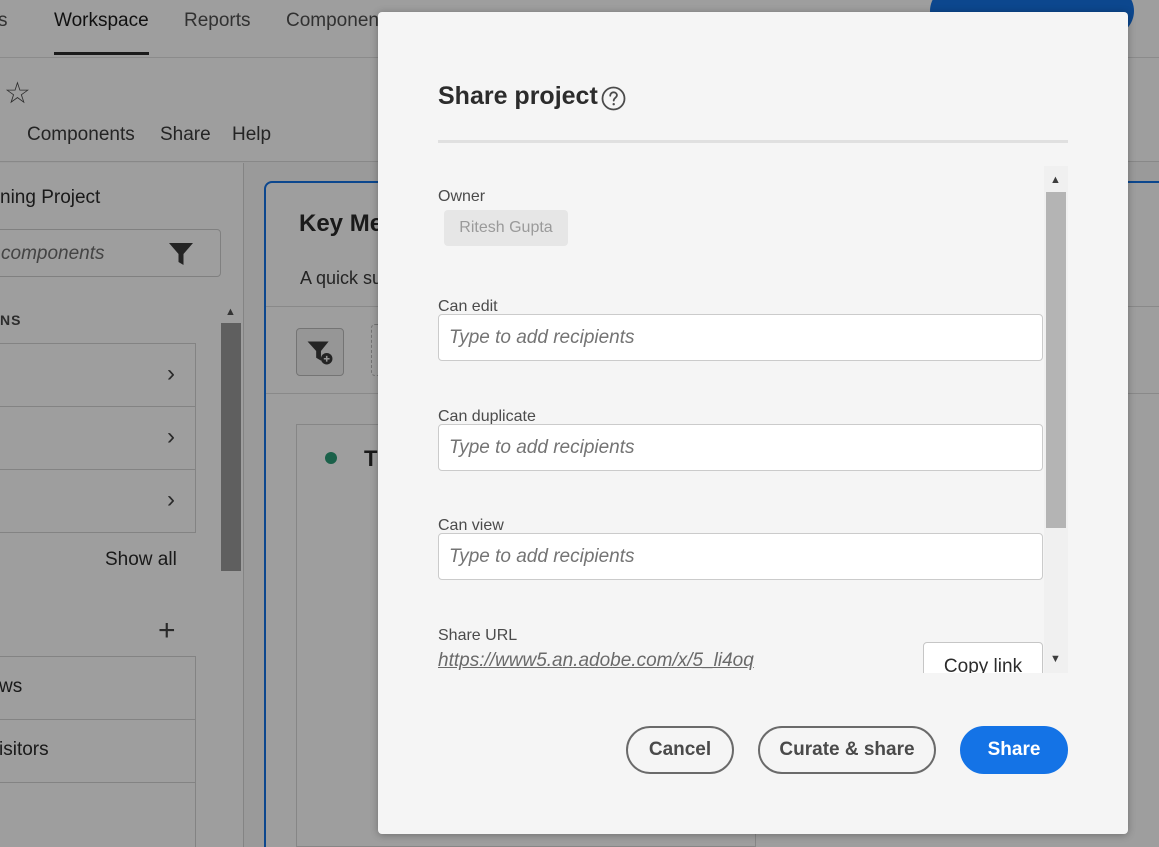 The height and width of the screenshot is (847, 1159). Describe the element at coordinates (596, 661) in the screenshot. I see `share-url-link: https://www5.an.adobe.com/x/5_li4oq` at that location.